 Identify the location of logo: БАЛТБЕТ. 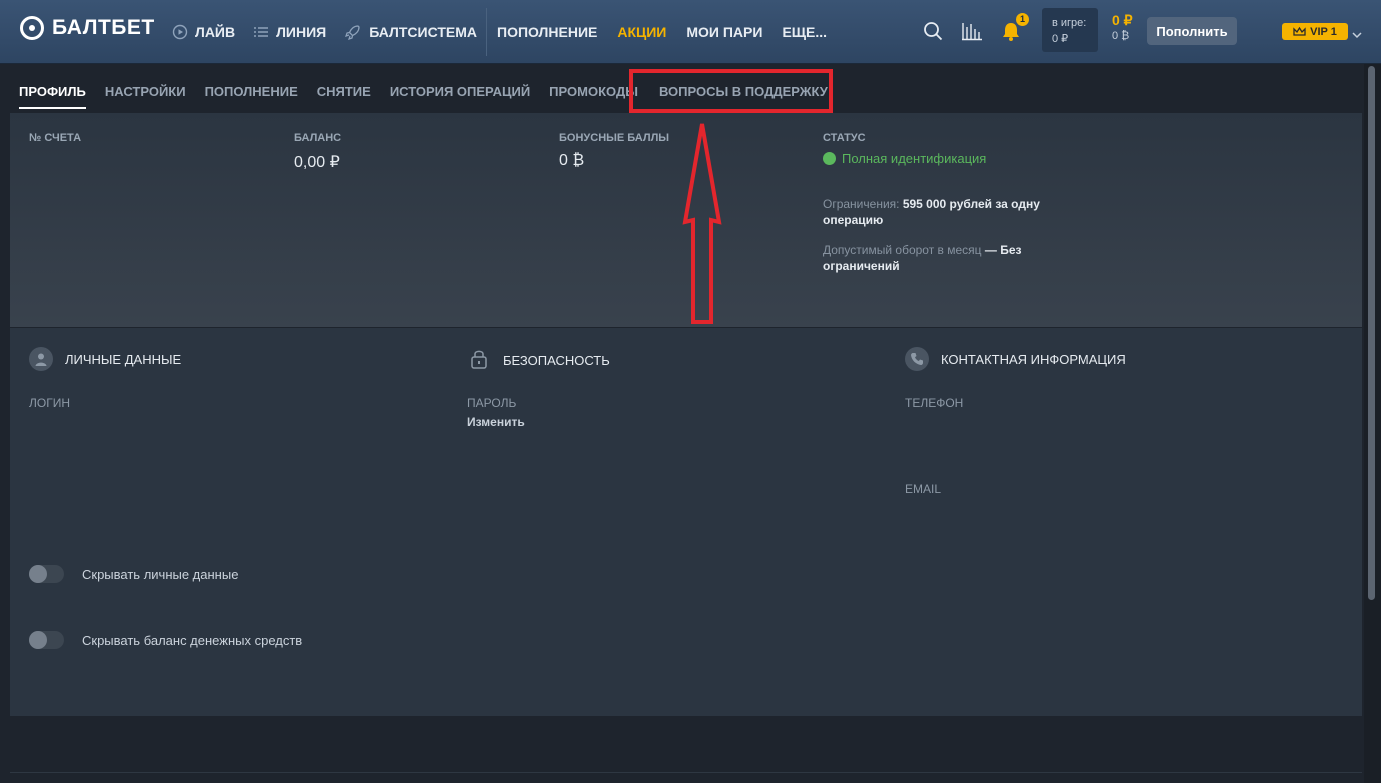
(87, 28).